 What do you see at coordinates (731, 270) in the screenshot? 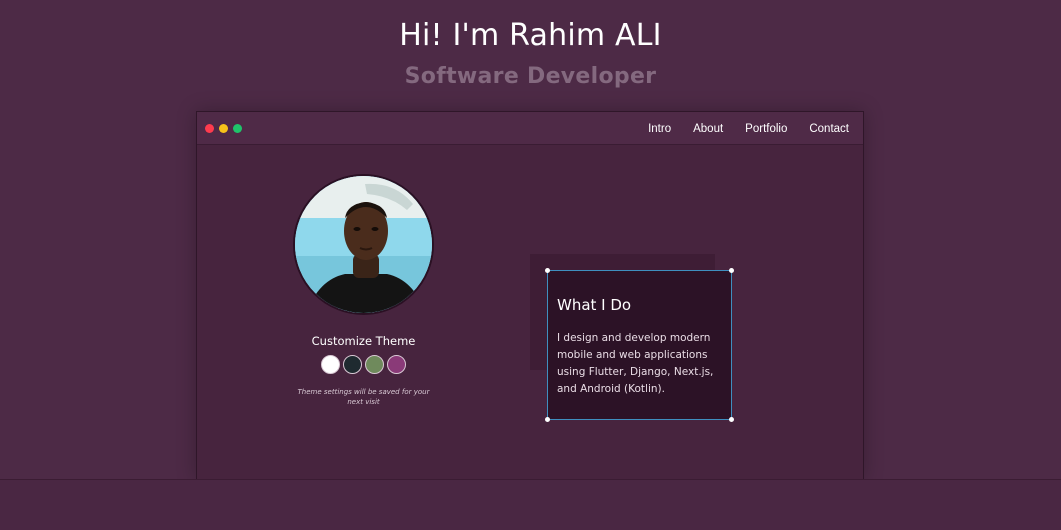
I see `resize-handle-top-right` at bounding box center [731, 270].